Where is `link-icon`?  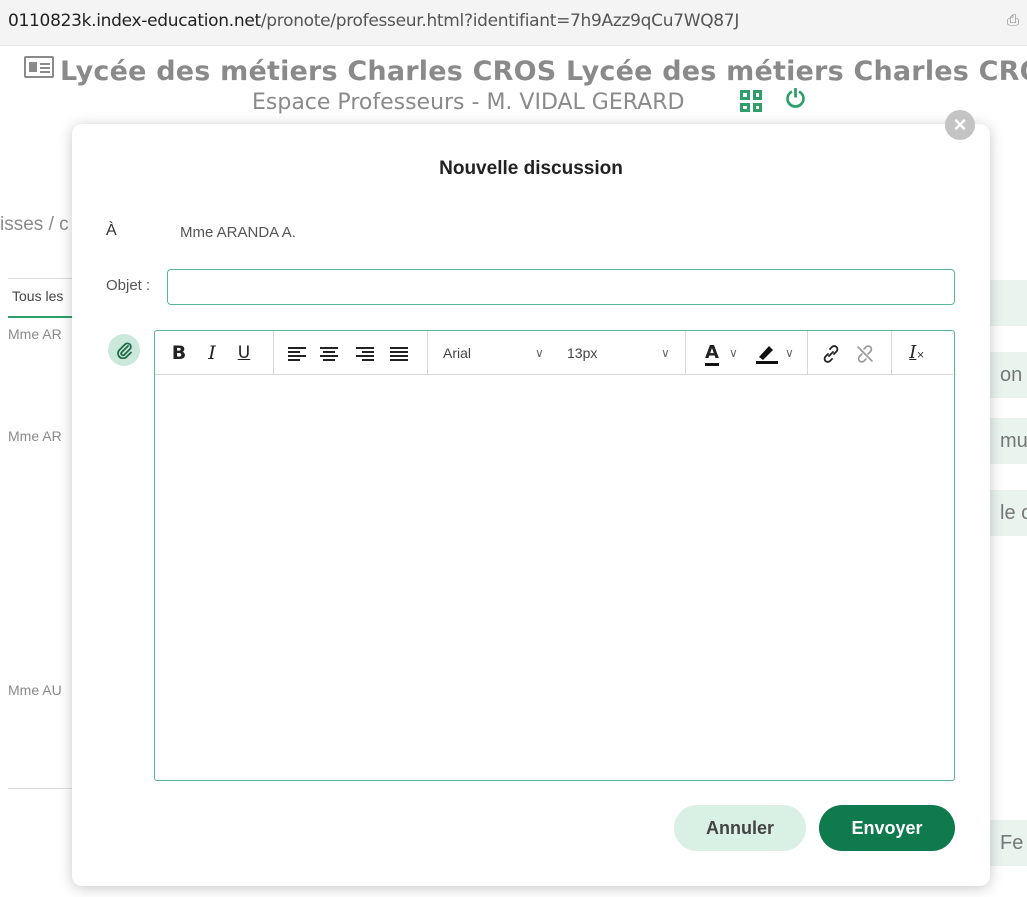
link-icon is located at coordinates (831, 353).